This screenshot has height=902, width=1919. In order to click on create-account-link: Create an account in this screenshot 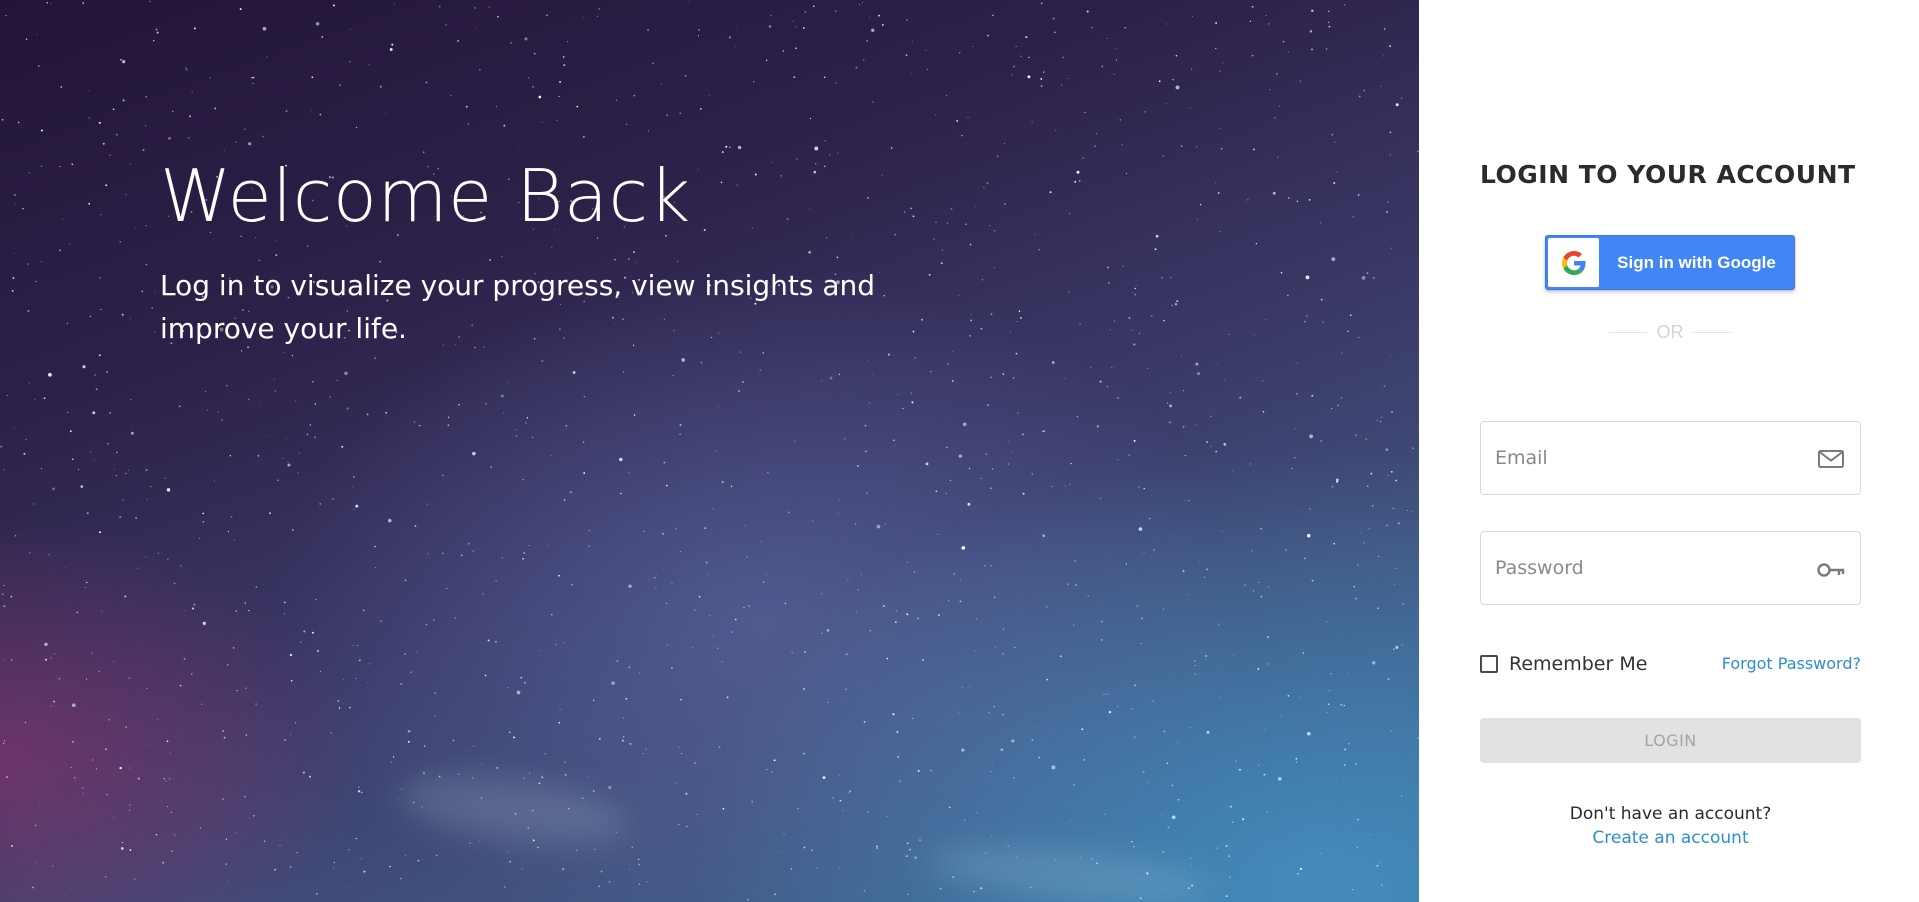, I will do `click(1670, 838)`.